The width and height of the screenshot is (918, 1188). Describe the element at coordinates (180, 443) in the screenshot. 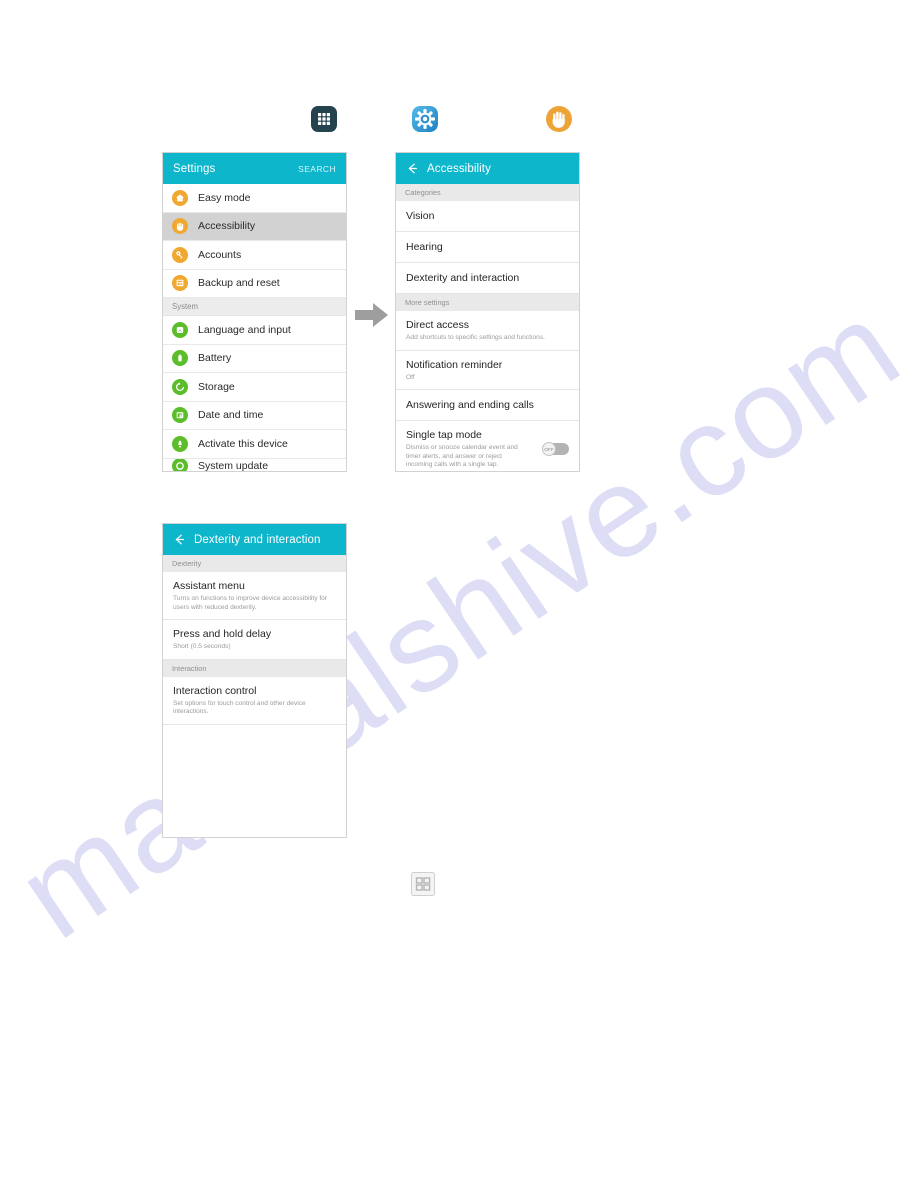

I see `activate-icon` at that location.